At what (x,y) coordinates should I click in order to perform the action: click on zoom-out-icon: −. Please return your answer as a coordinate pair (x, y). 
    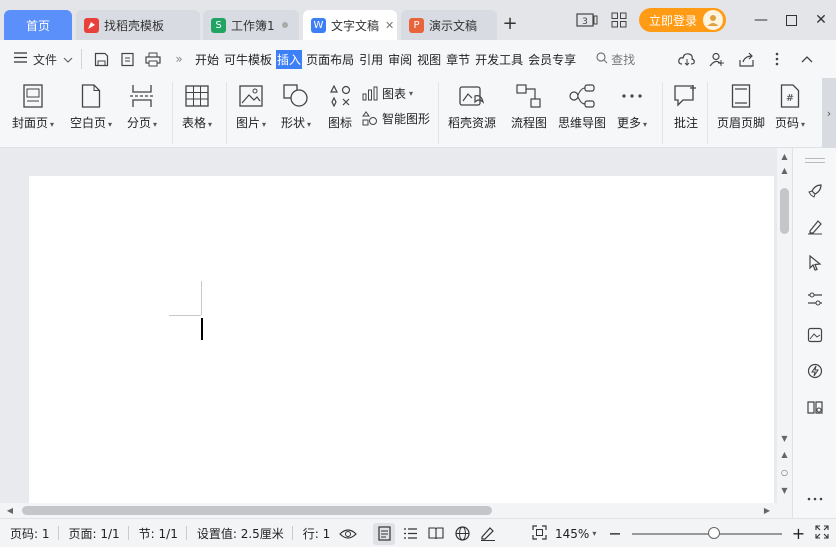
    Looking at the image, I should click on (614, 533).